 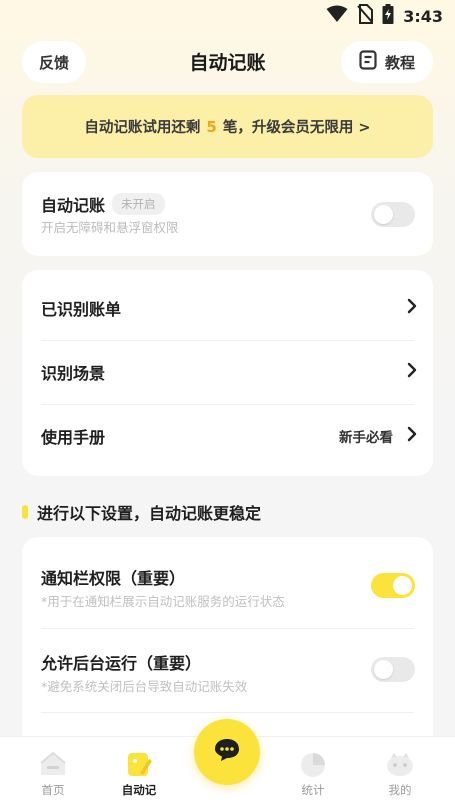 I want to click on chart-icon, so click(x=313, y=764).